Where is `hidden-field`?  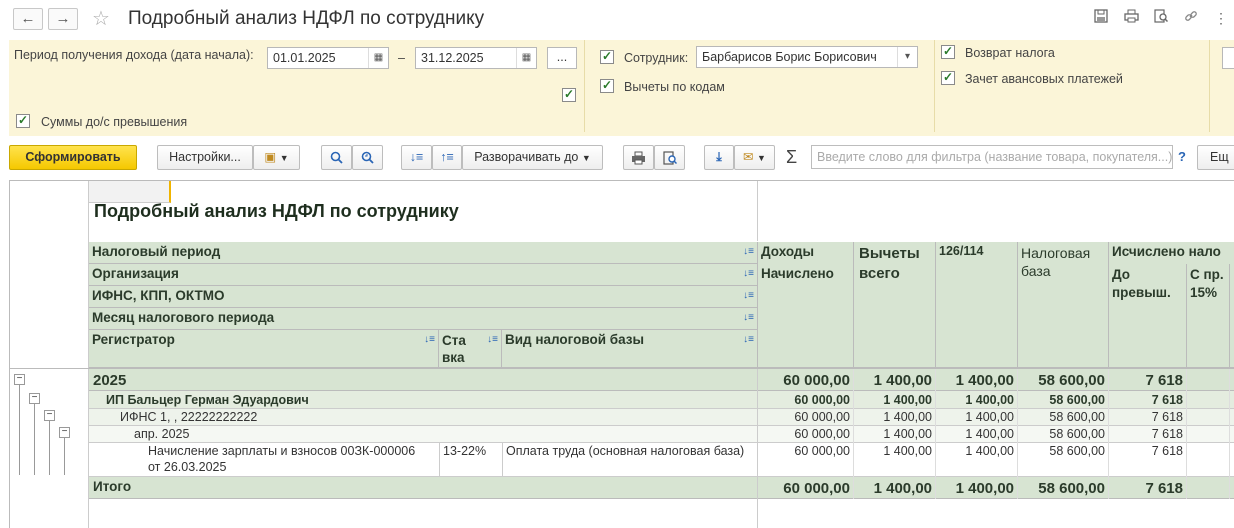 hidden-field is located at coordinates (1228, 58).